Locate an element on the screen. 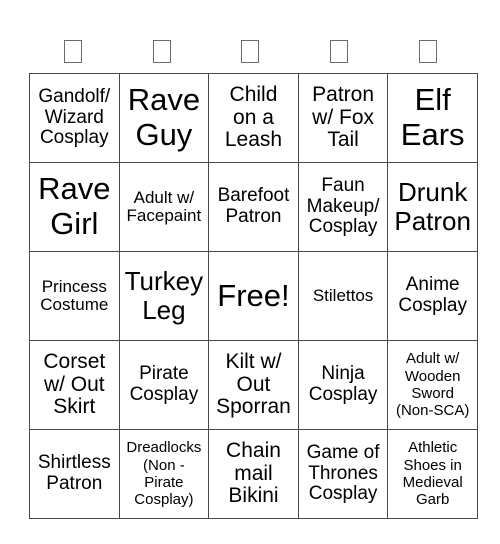  bingo-square-label: Corset w/ Out Skirt is located at coordinates (74, 384).